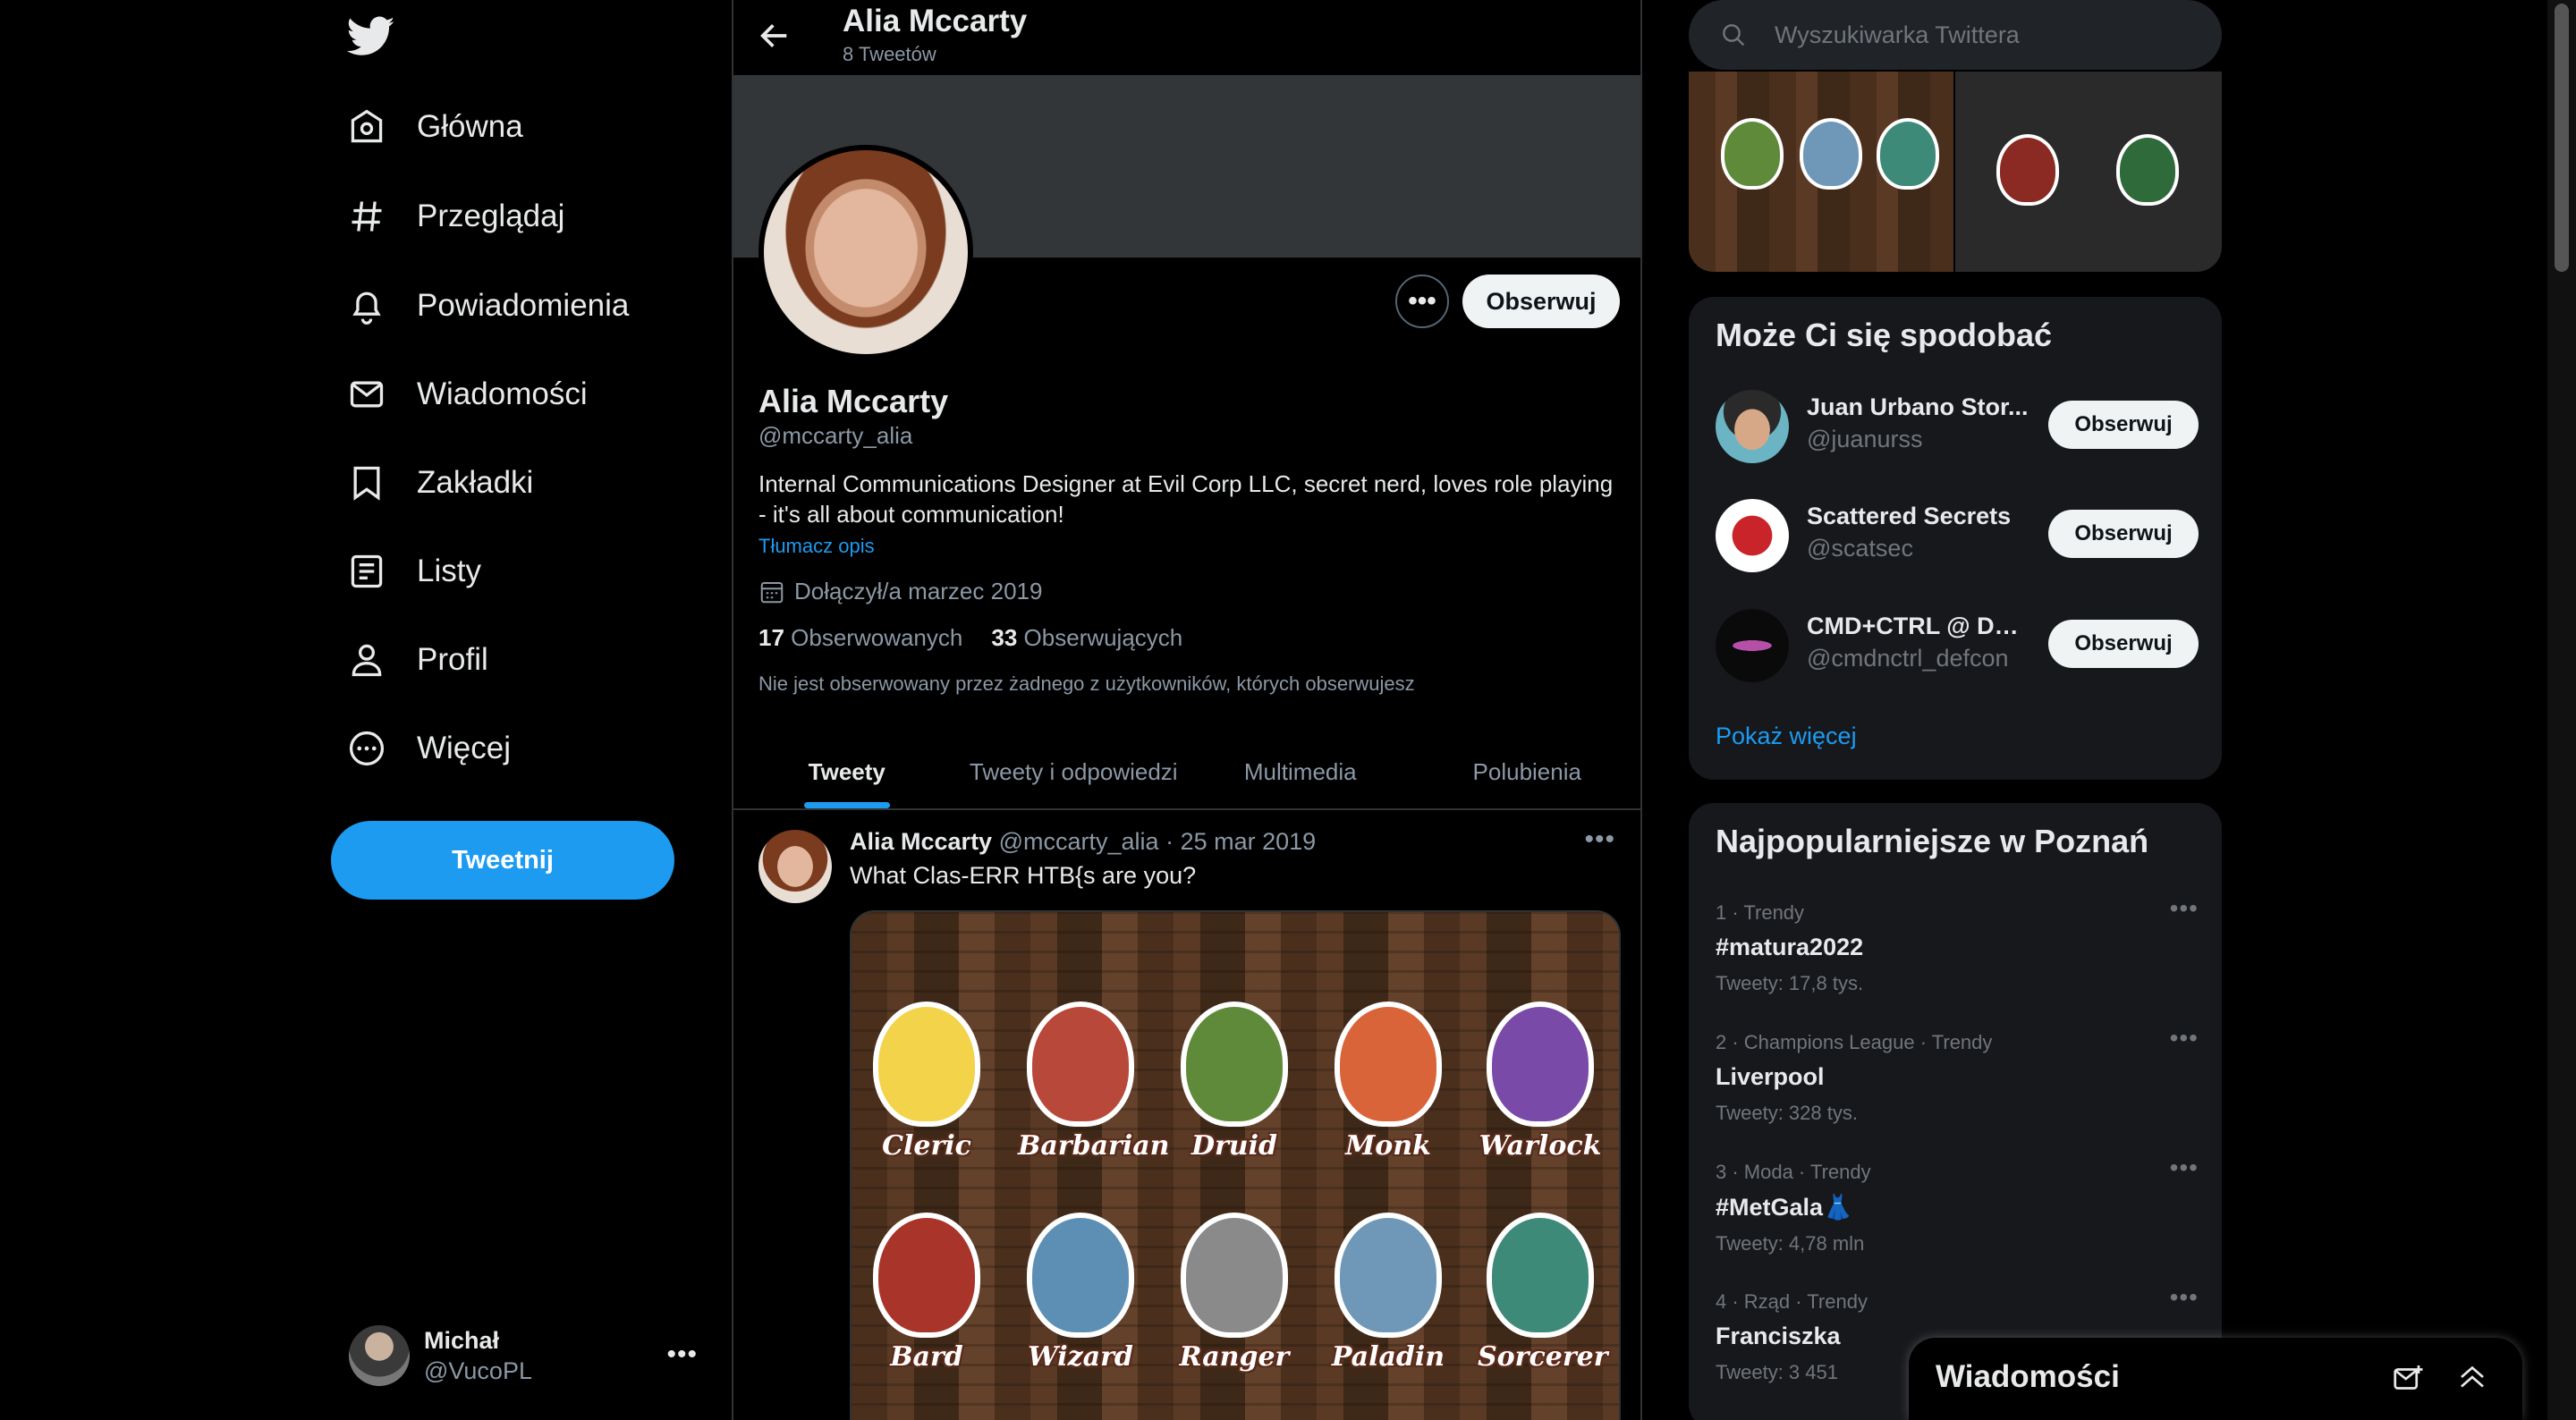  I want to click on search-icon, so click(1734, 35).